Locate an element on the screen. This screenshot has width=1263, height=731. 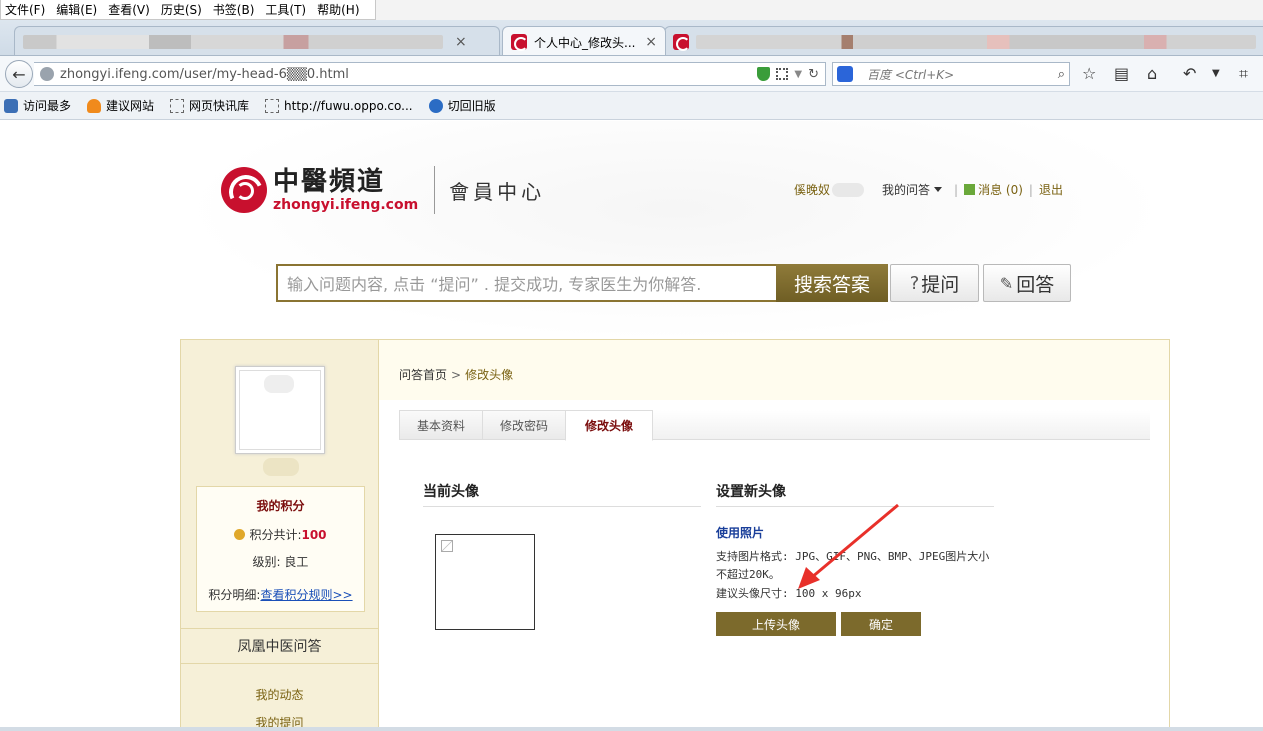
site-logo: 中醫頻道 zhongyi.ifeng.com 會員中心 is located at coordinates (383, 190).